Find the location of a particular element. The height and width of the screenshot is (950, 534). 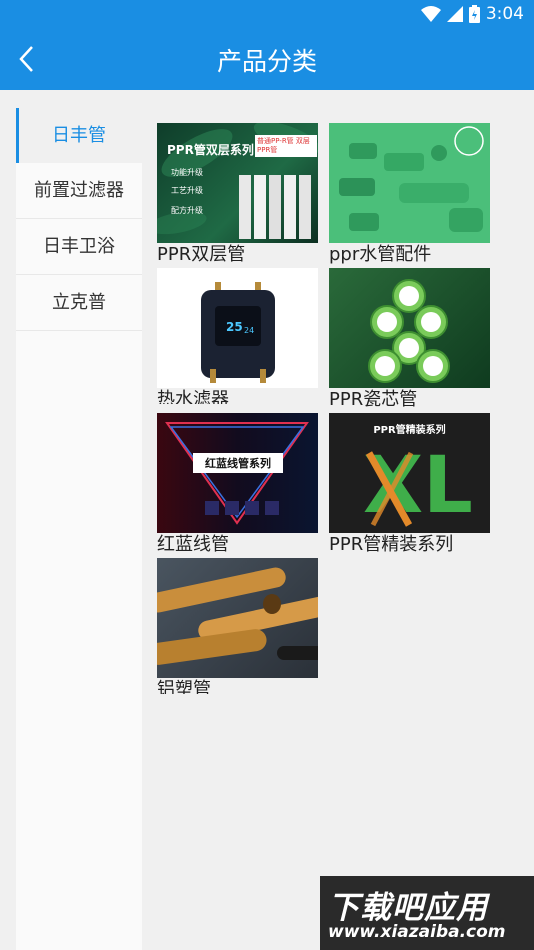

pipes-illustration is located at coordinates (237, 616).